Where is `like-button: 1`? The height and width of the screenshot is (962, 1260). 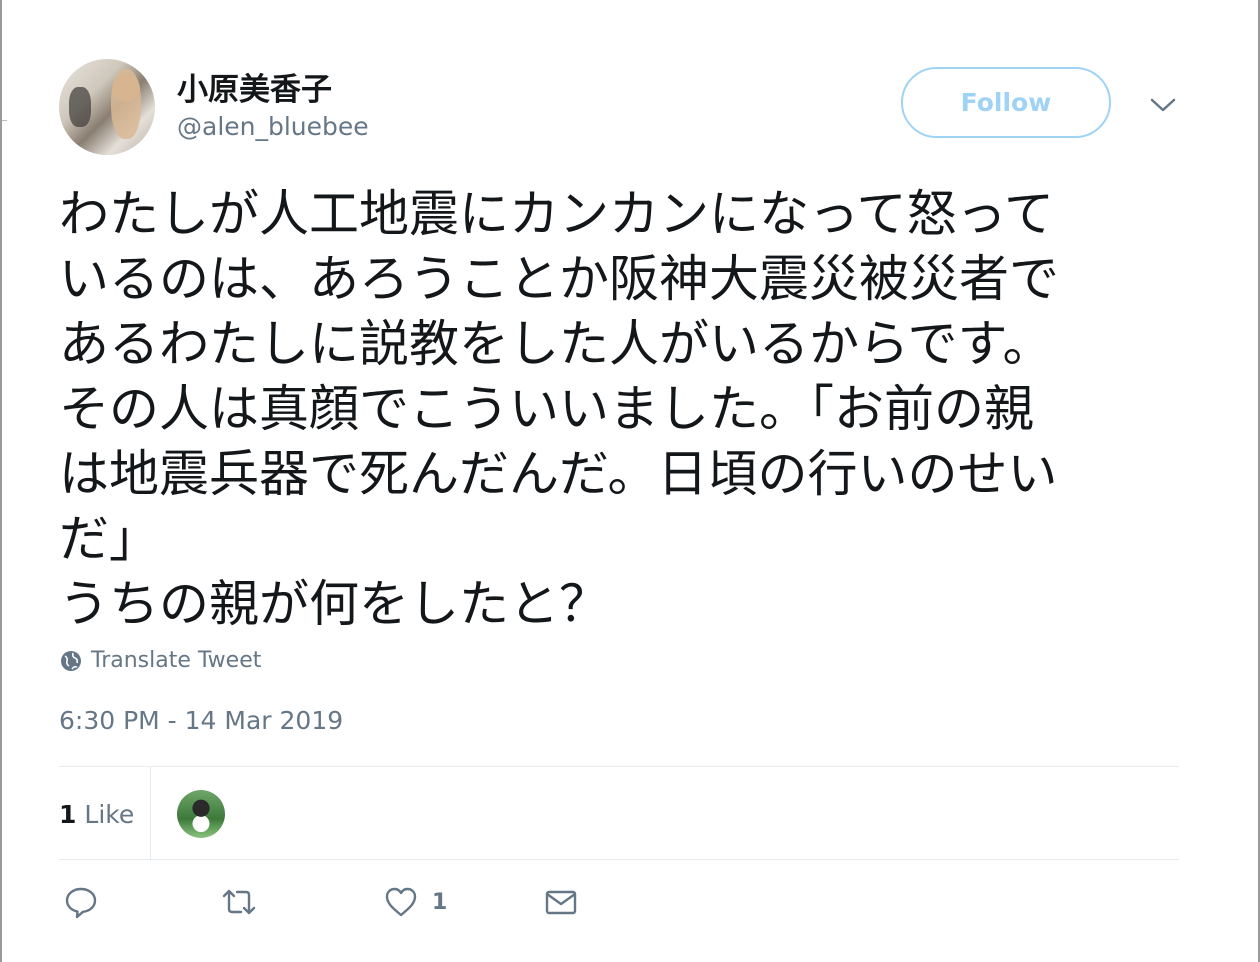 like-button: 1 is located at coordinates (415, 902).